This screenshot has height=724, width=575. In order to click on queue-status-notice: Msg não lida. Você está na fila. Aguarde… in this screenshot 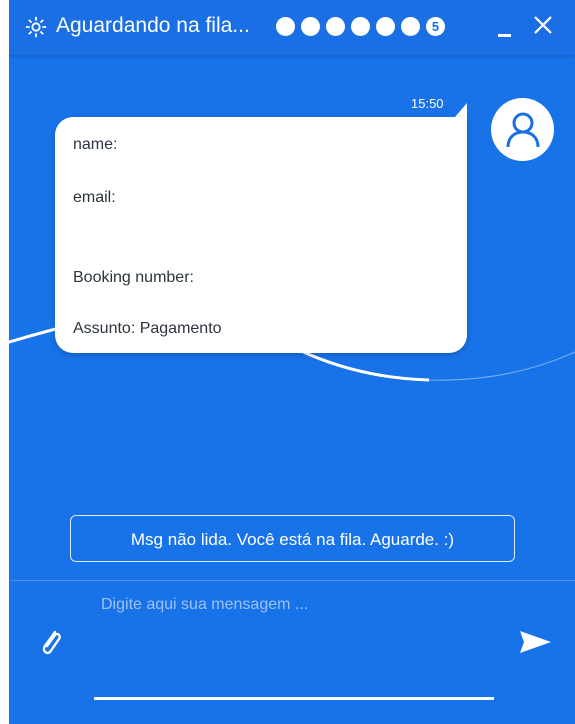, I will do `click(292, 538)`.